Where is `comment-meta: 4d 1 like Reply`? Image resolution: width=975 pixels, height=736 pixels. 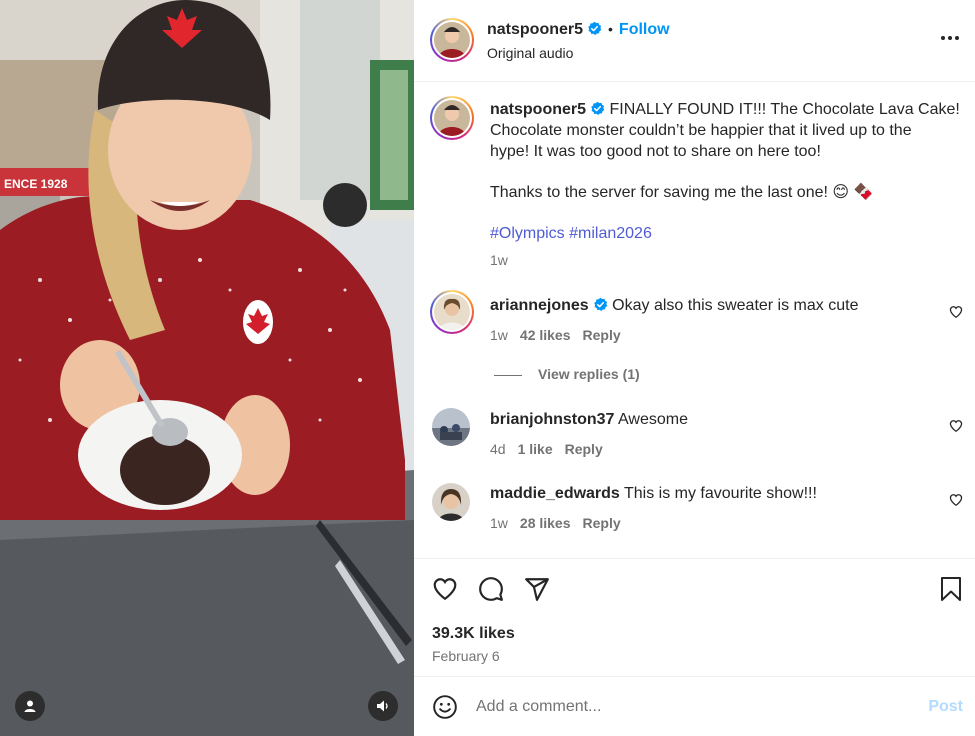 comment-meta: 4d 1 like Reply is located at coordinates (546, 449).